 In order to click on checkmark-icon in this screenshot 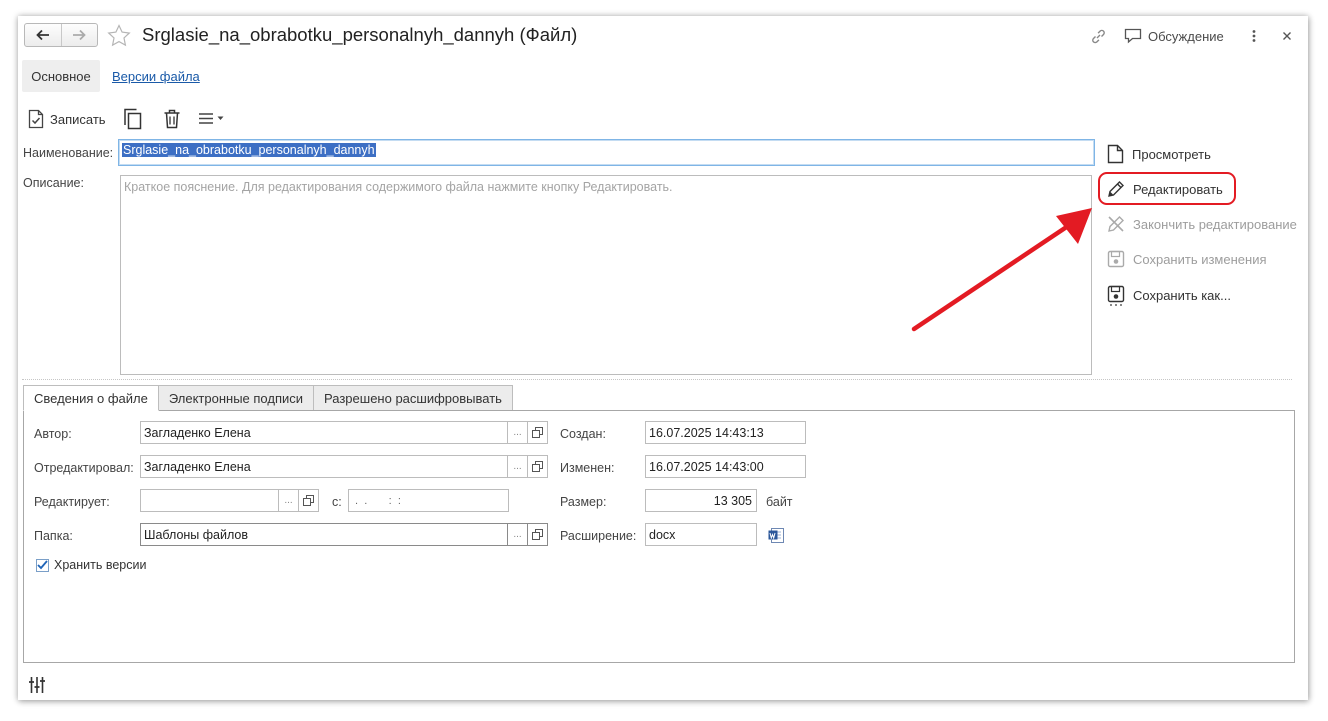, I will do `click(42, 565)`.